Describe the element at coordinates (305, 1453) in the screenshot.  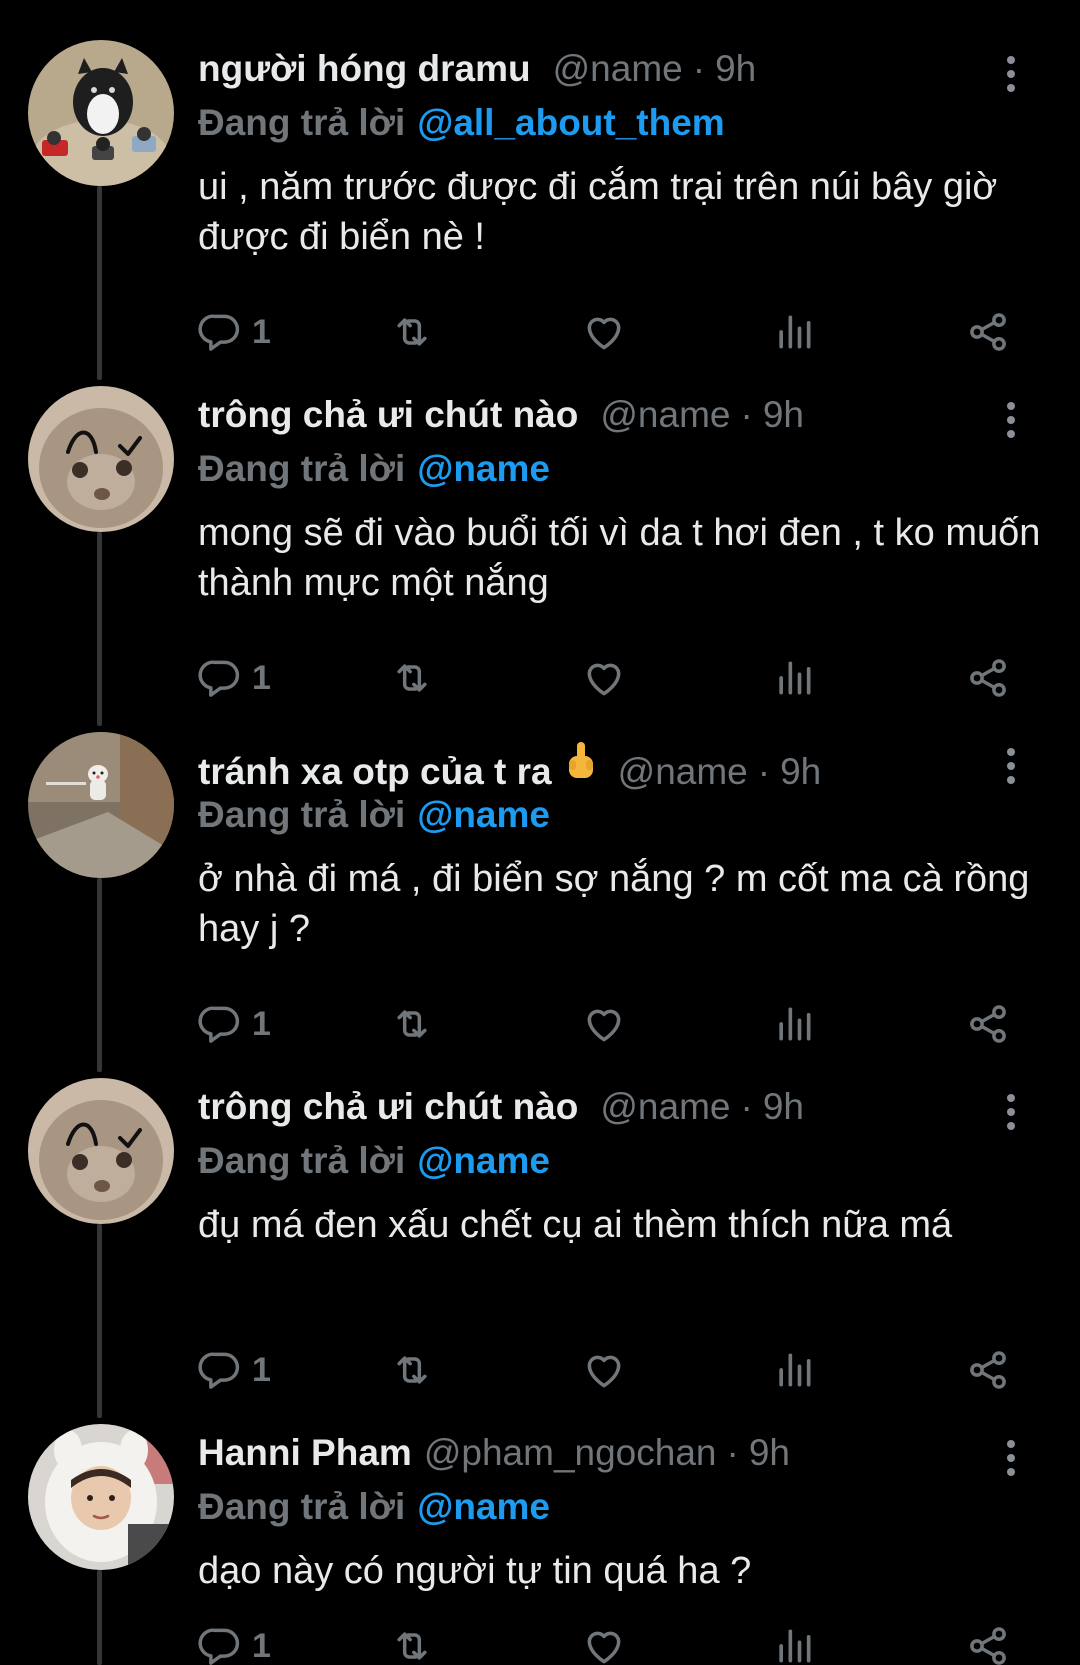
I see `display-name: Hanni Pham` at that location.